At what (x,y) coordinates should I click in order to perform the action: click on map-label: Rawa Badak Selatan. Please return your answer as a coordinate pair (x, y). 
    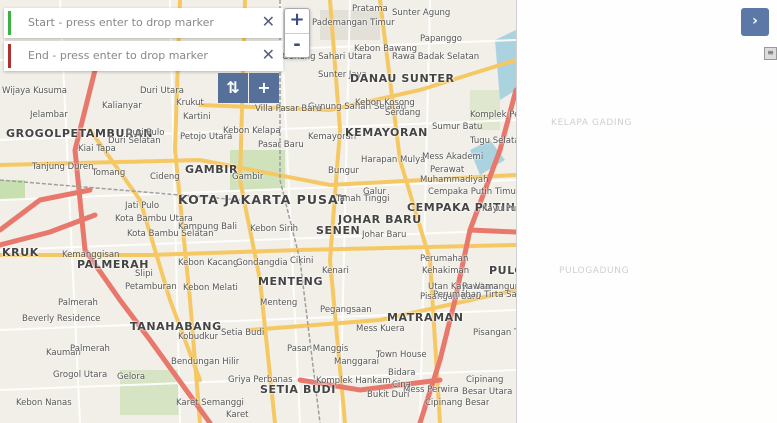
    Looking at the image, I should click on (436, 57).